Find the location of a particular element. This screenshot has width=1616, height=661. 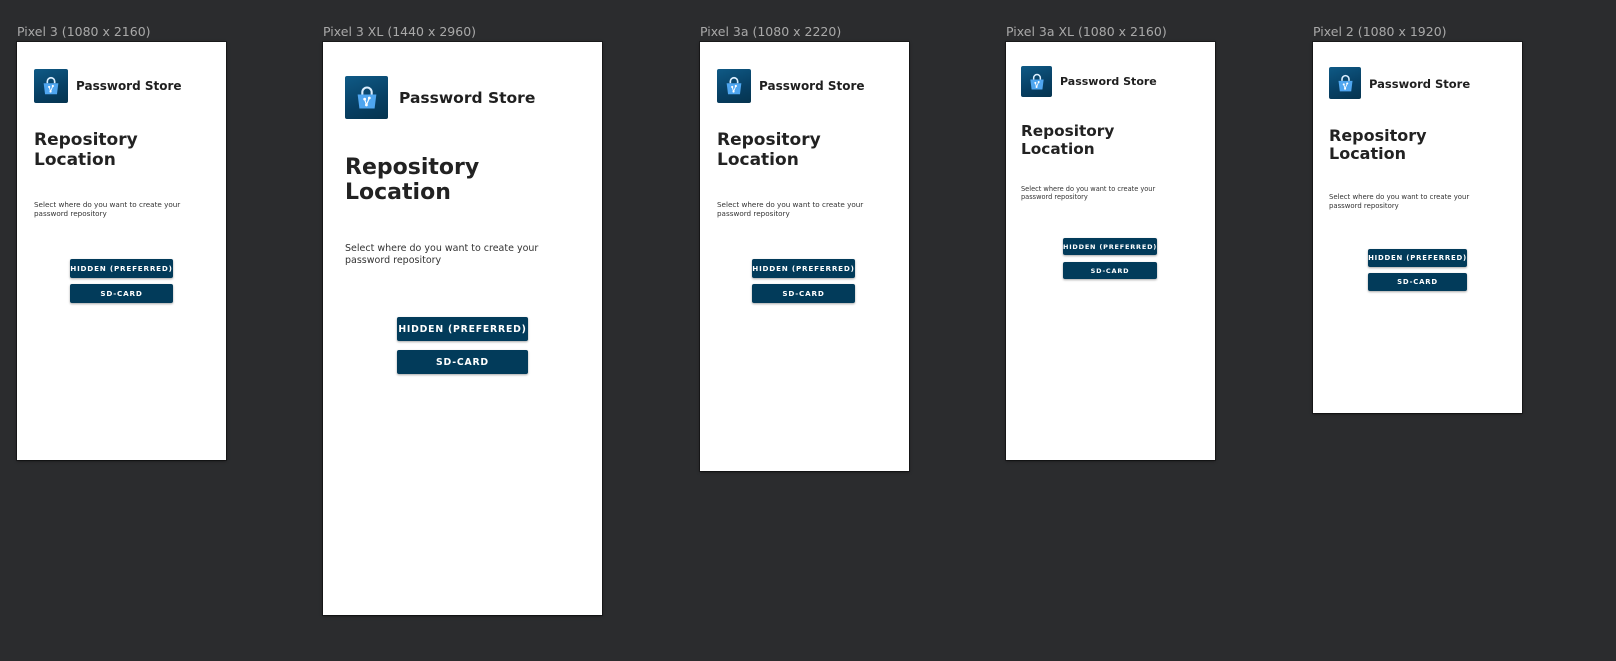

device-label-pixel-3-xl: Pixel 3 XL (1440 x 2960) is located at coordinates (400, 31).